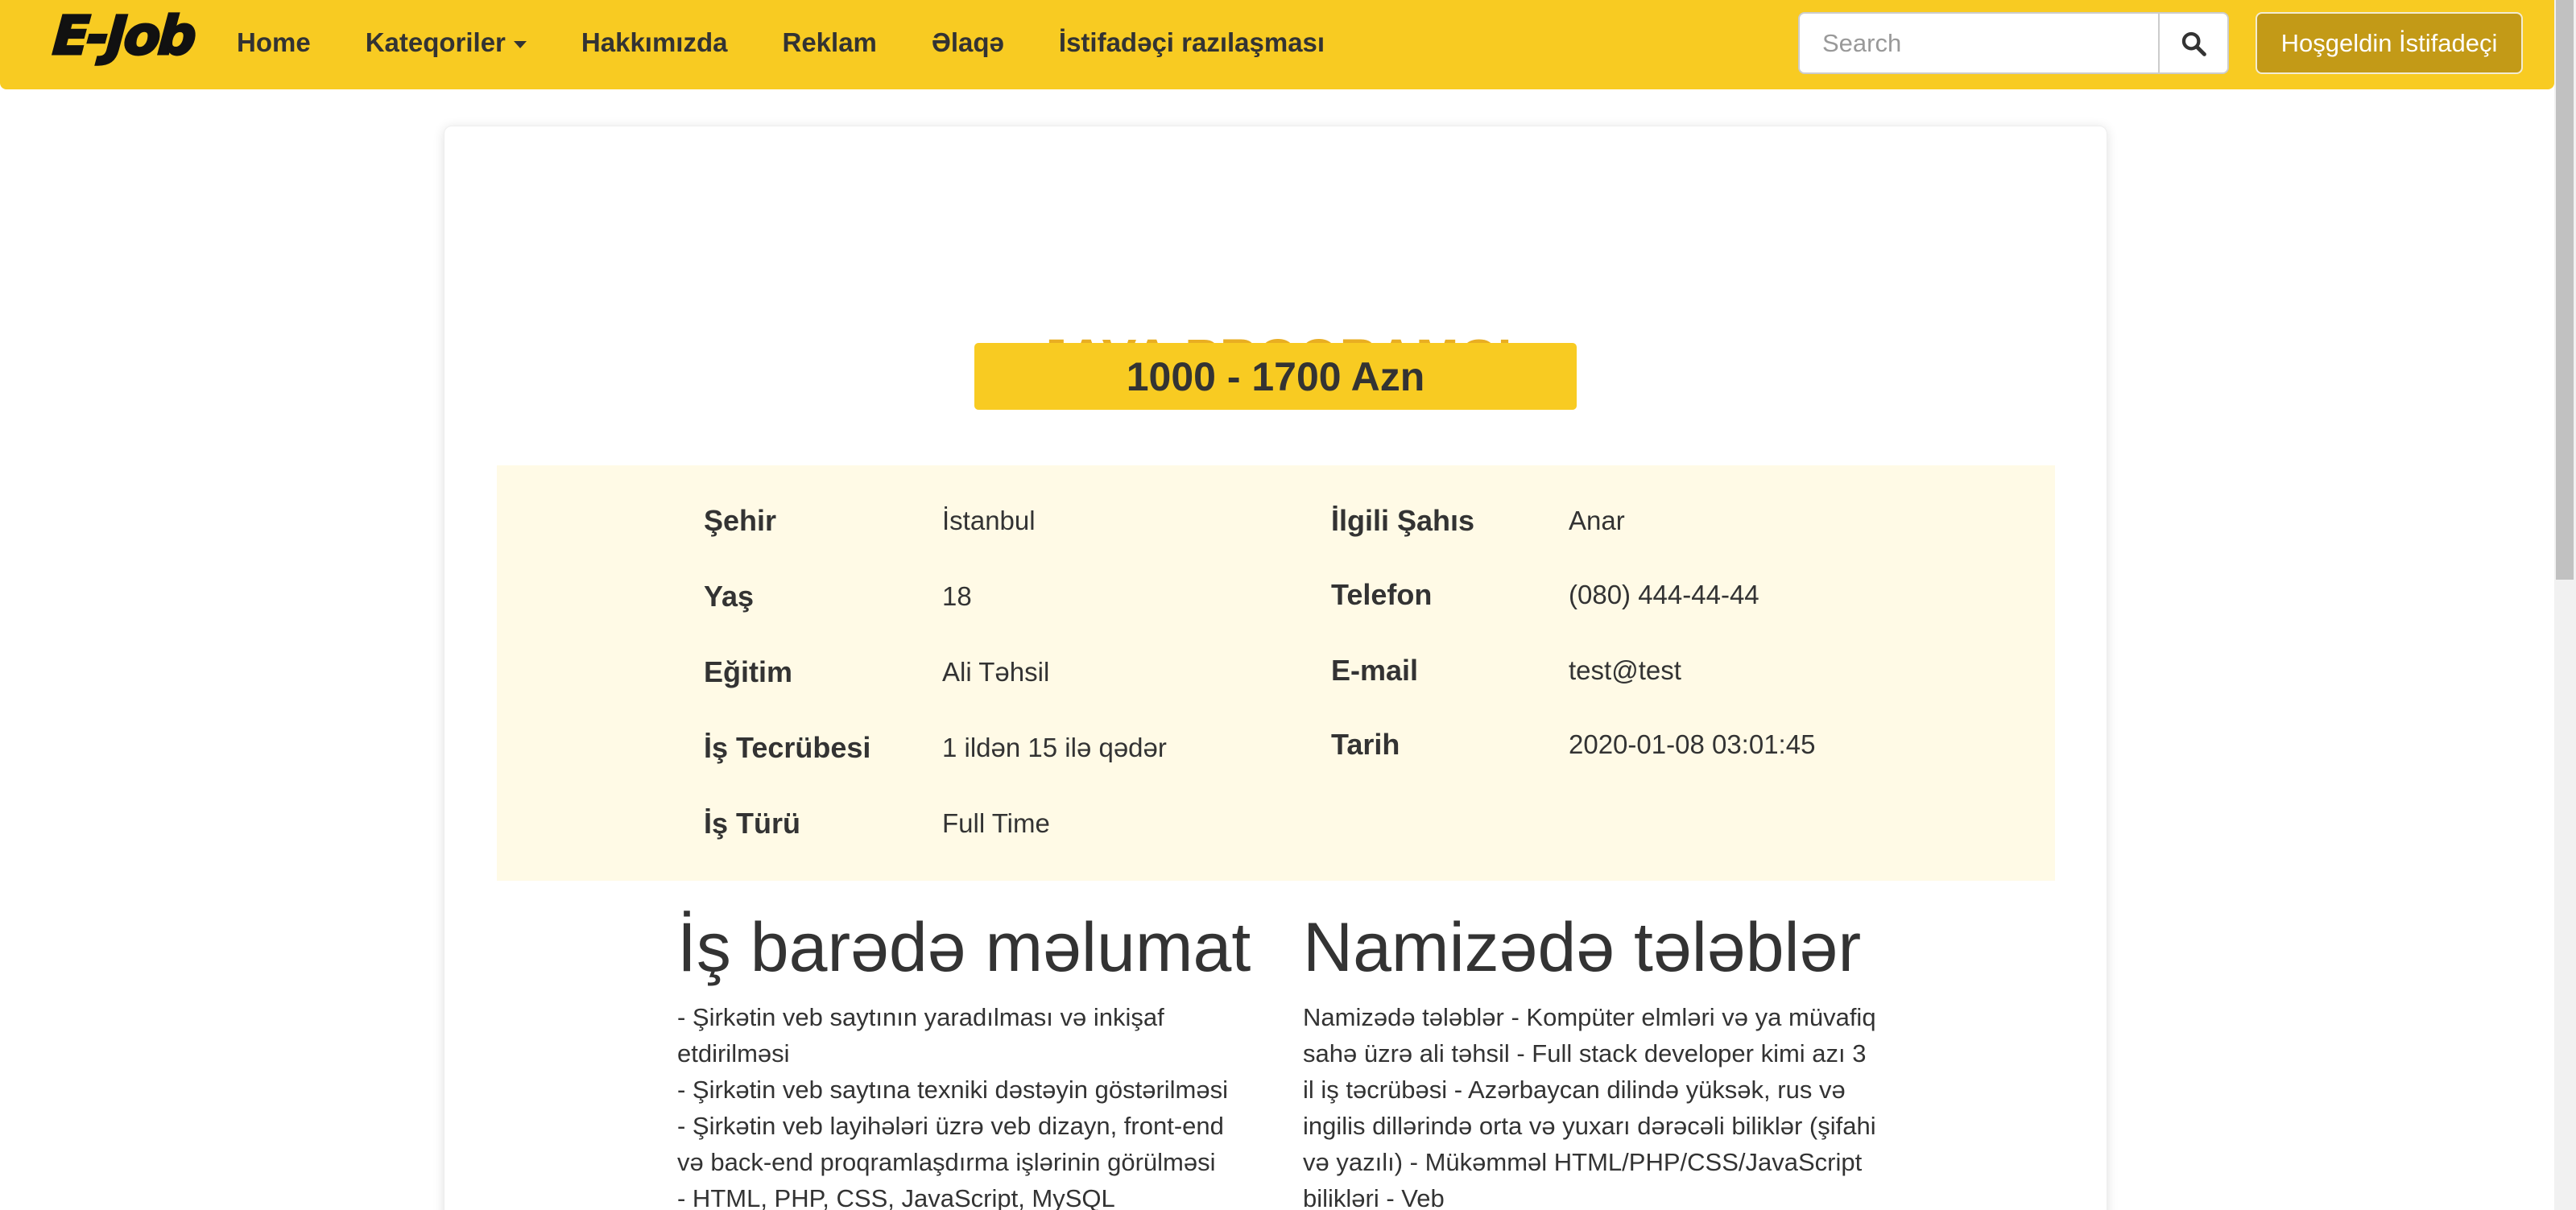 This screenshot has width=2576, height=1210. I want to click on detail-value-email: test@test, so click(1625, 670).